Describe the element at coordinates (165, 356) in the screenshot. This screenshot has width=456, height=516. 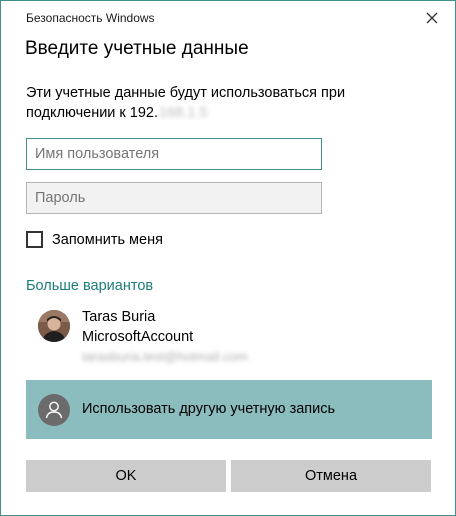
I see `hidden-account-email: tarasburia.test@hotmail.com` at that location.